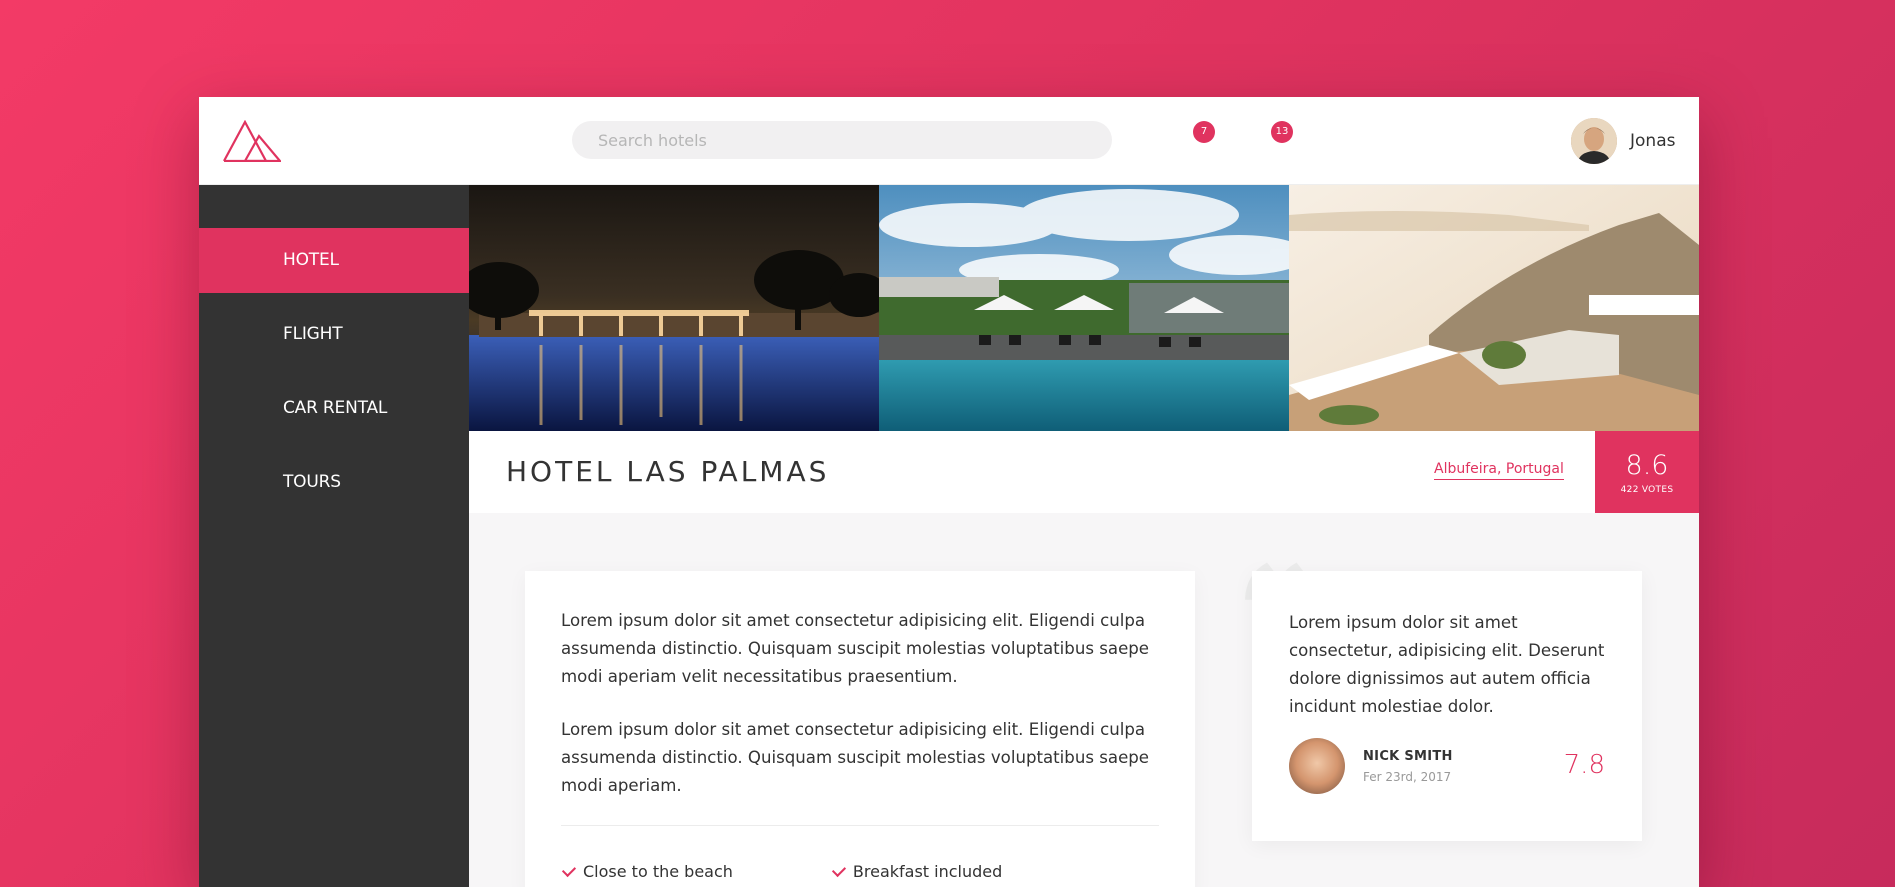 Image resolution: width=1895 pixels, height=887 pixels. I want to click on sidebar-item-tours: TOURS, so click(334, 482).